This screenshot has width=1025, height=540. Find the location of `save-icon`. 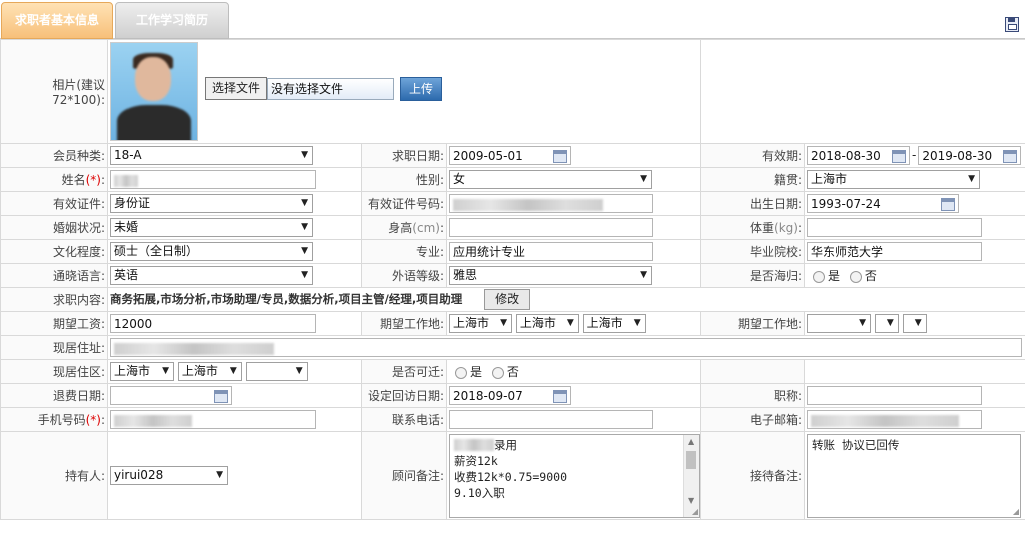

save-icon is located at coordinates (1012, 24).